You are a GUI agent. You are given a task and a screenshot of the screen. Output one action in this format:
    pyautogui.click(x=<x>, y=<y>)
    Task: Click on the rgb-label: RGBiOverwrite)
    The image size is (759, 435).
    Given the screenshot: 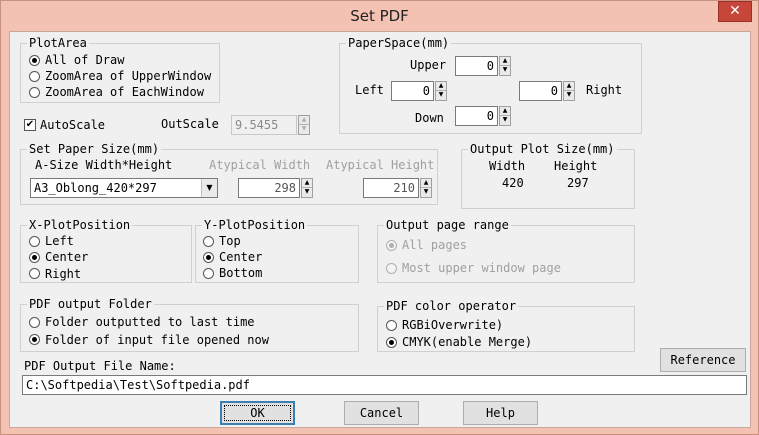 What is the action you would take?
    pyautogui.click(x=453, y=325)
    